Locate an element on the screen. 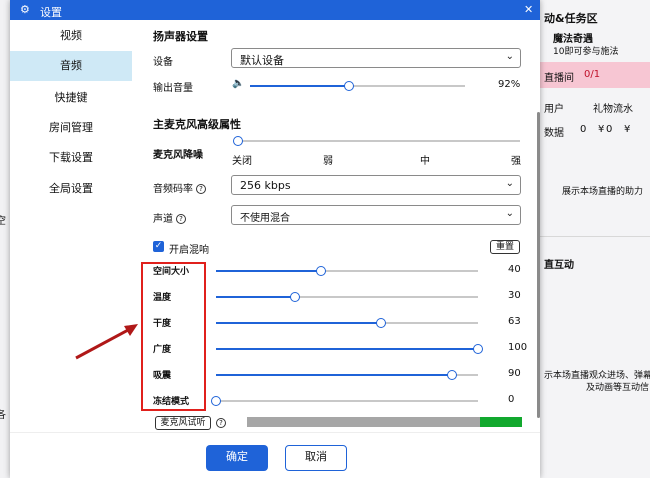 This screenshot has height=478, width=650. bg-pink-row: 直播间 0/1 is located at coordinates (595, 75).